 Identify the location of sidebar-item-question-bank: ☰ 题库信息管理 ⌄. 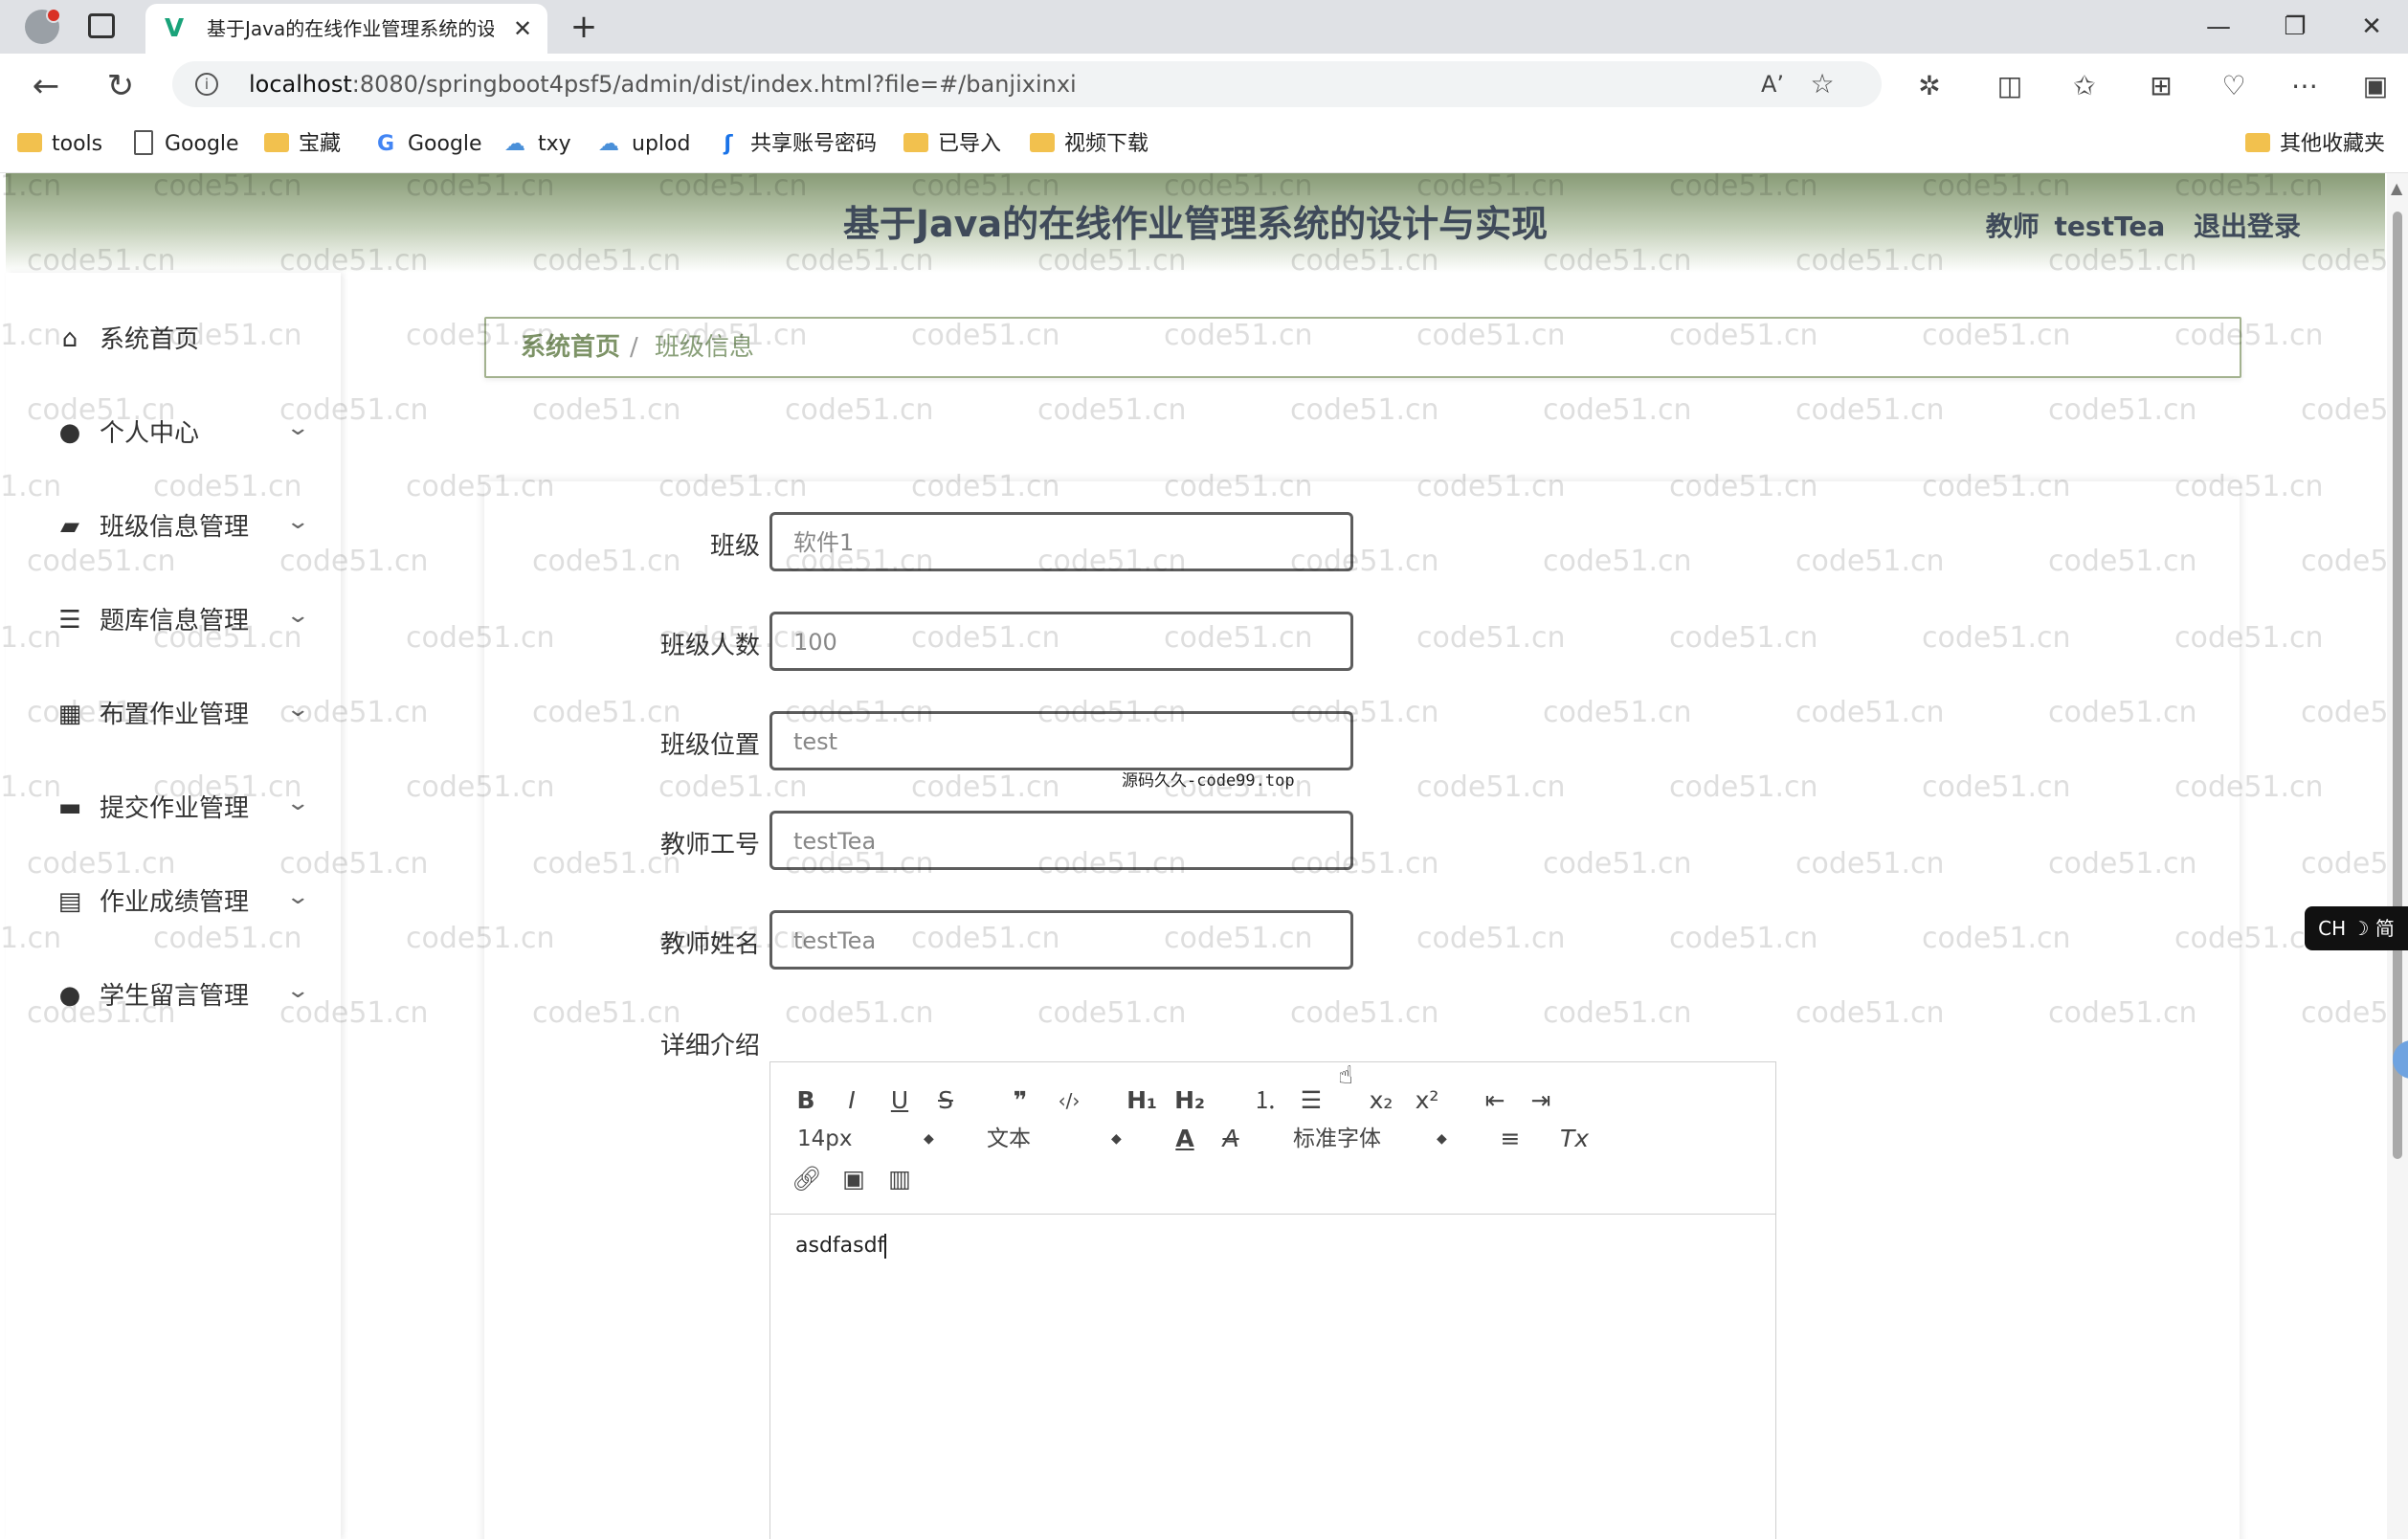
(173, 621).